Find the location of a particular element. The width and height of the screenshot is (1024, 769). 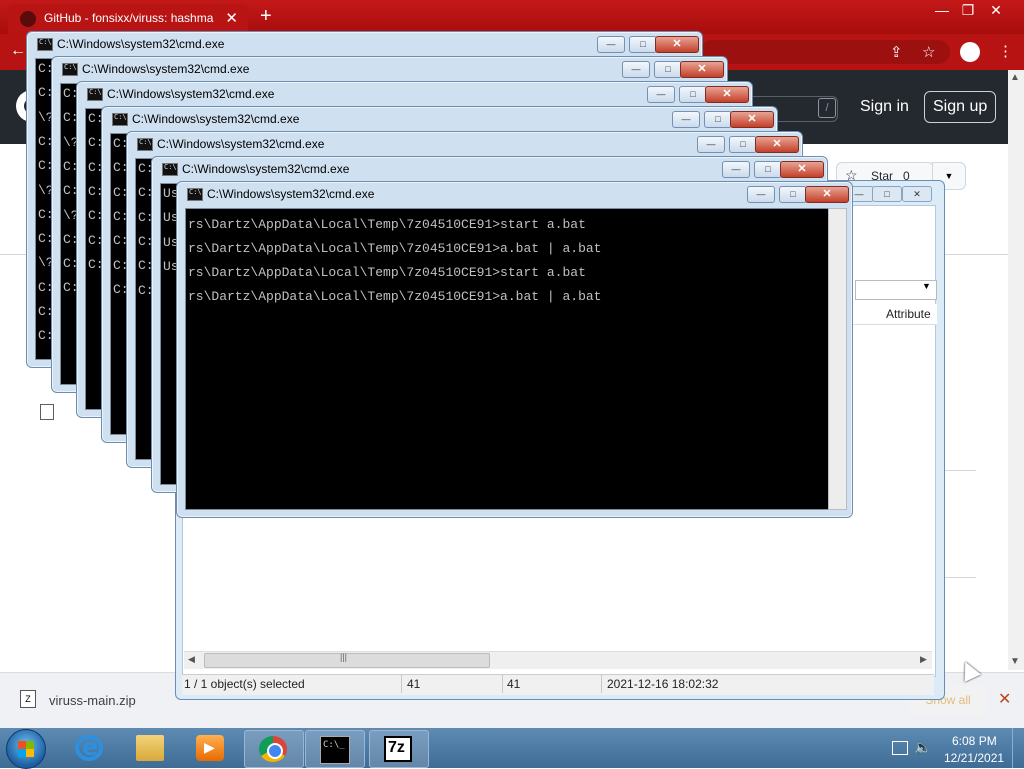

command-prompt-icon is located at coordinates (335, 750).